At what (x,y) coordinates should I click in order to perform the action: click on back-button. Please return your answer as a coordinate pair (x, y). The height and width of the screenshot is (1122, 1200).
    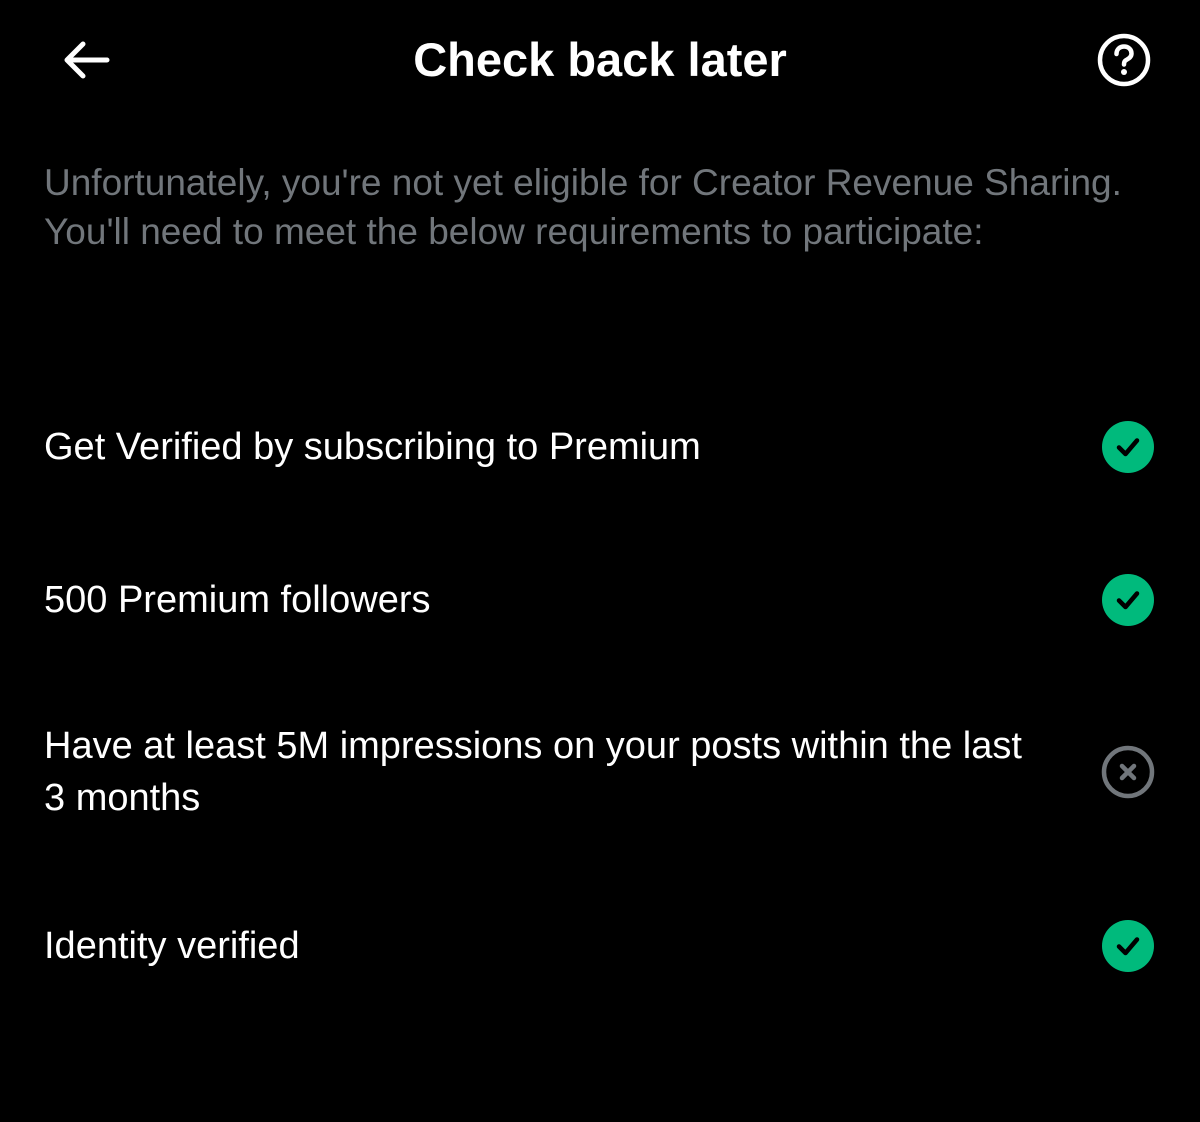
    Looking at the image, I should click on (86, 60).